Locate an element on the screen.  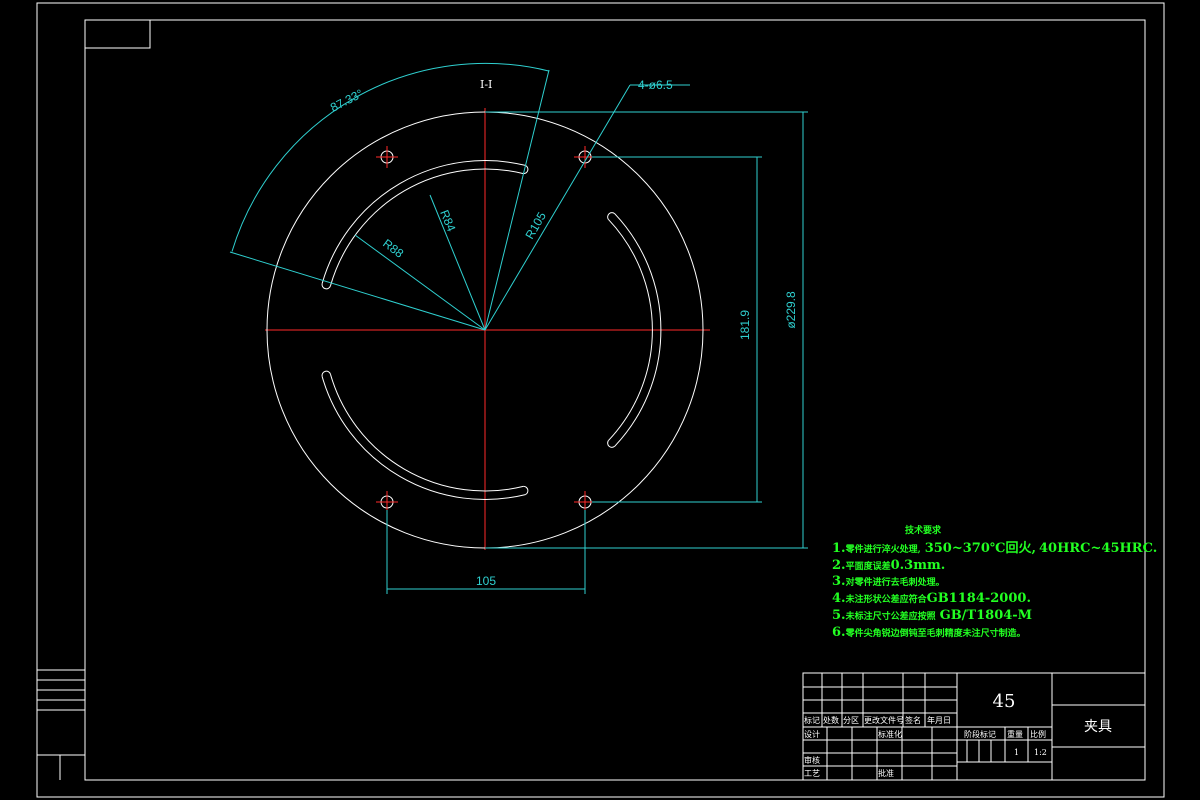
tb-process: 工艺 is located at coordinates (812, 773).